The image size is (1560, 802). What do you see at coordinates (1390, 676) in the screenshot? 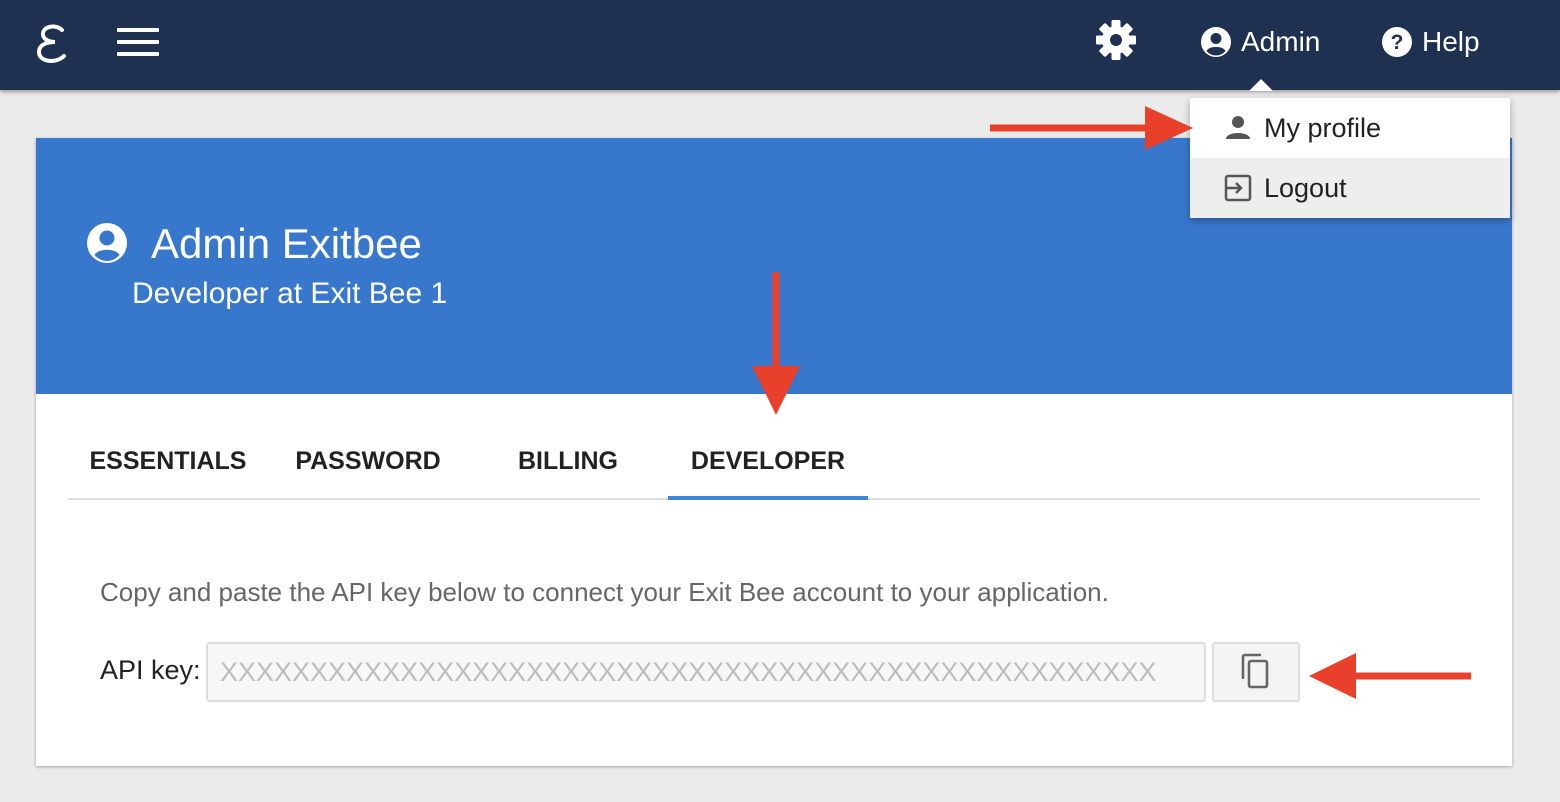
I see `annotation-arrow-copy-button` at bounding box center [1390, 676].